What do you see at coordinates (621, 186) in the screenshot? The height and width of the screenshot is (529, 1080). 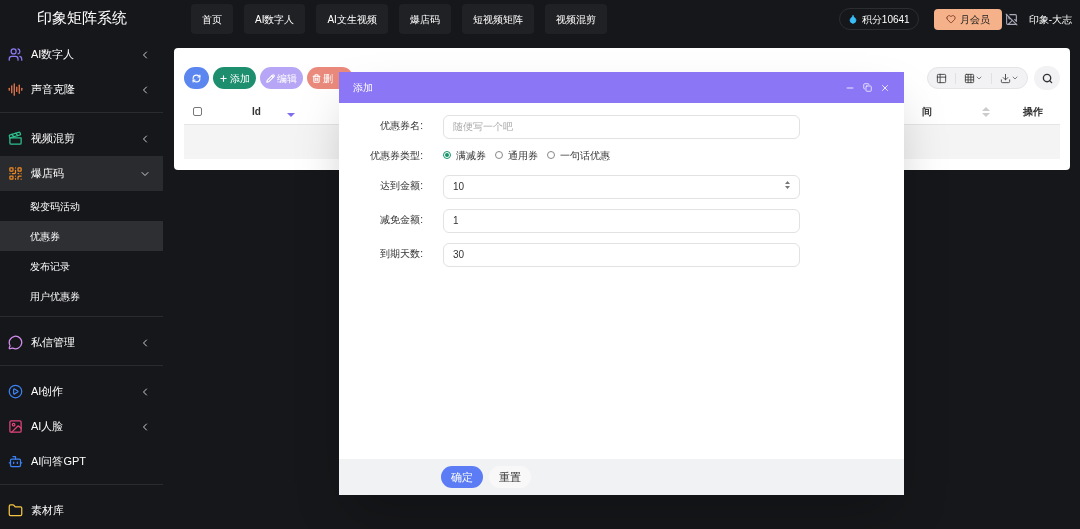 I see `number-field: 10` at bounding box center [621, 186].